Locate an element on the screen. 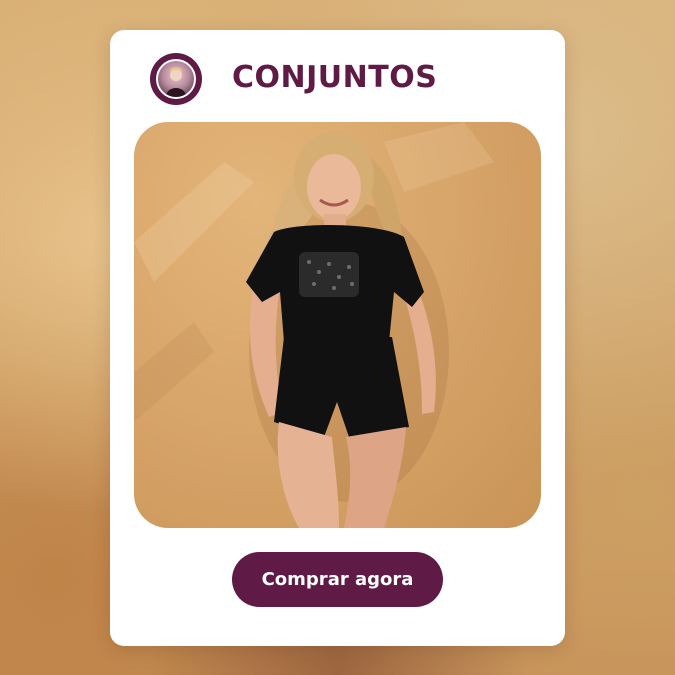 This screenshot has width=675, height=675. card-title: CONJUNTOS is located at coordinates (335, 77).